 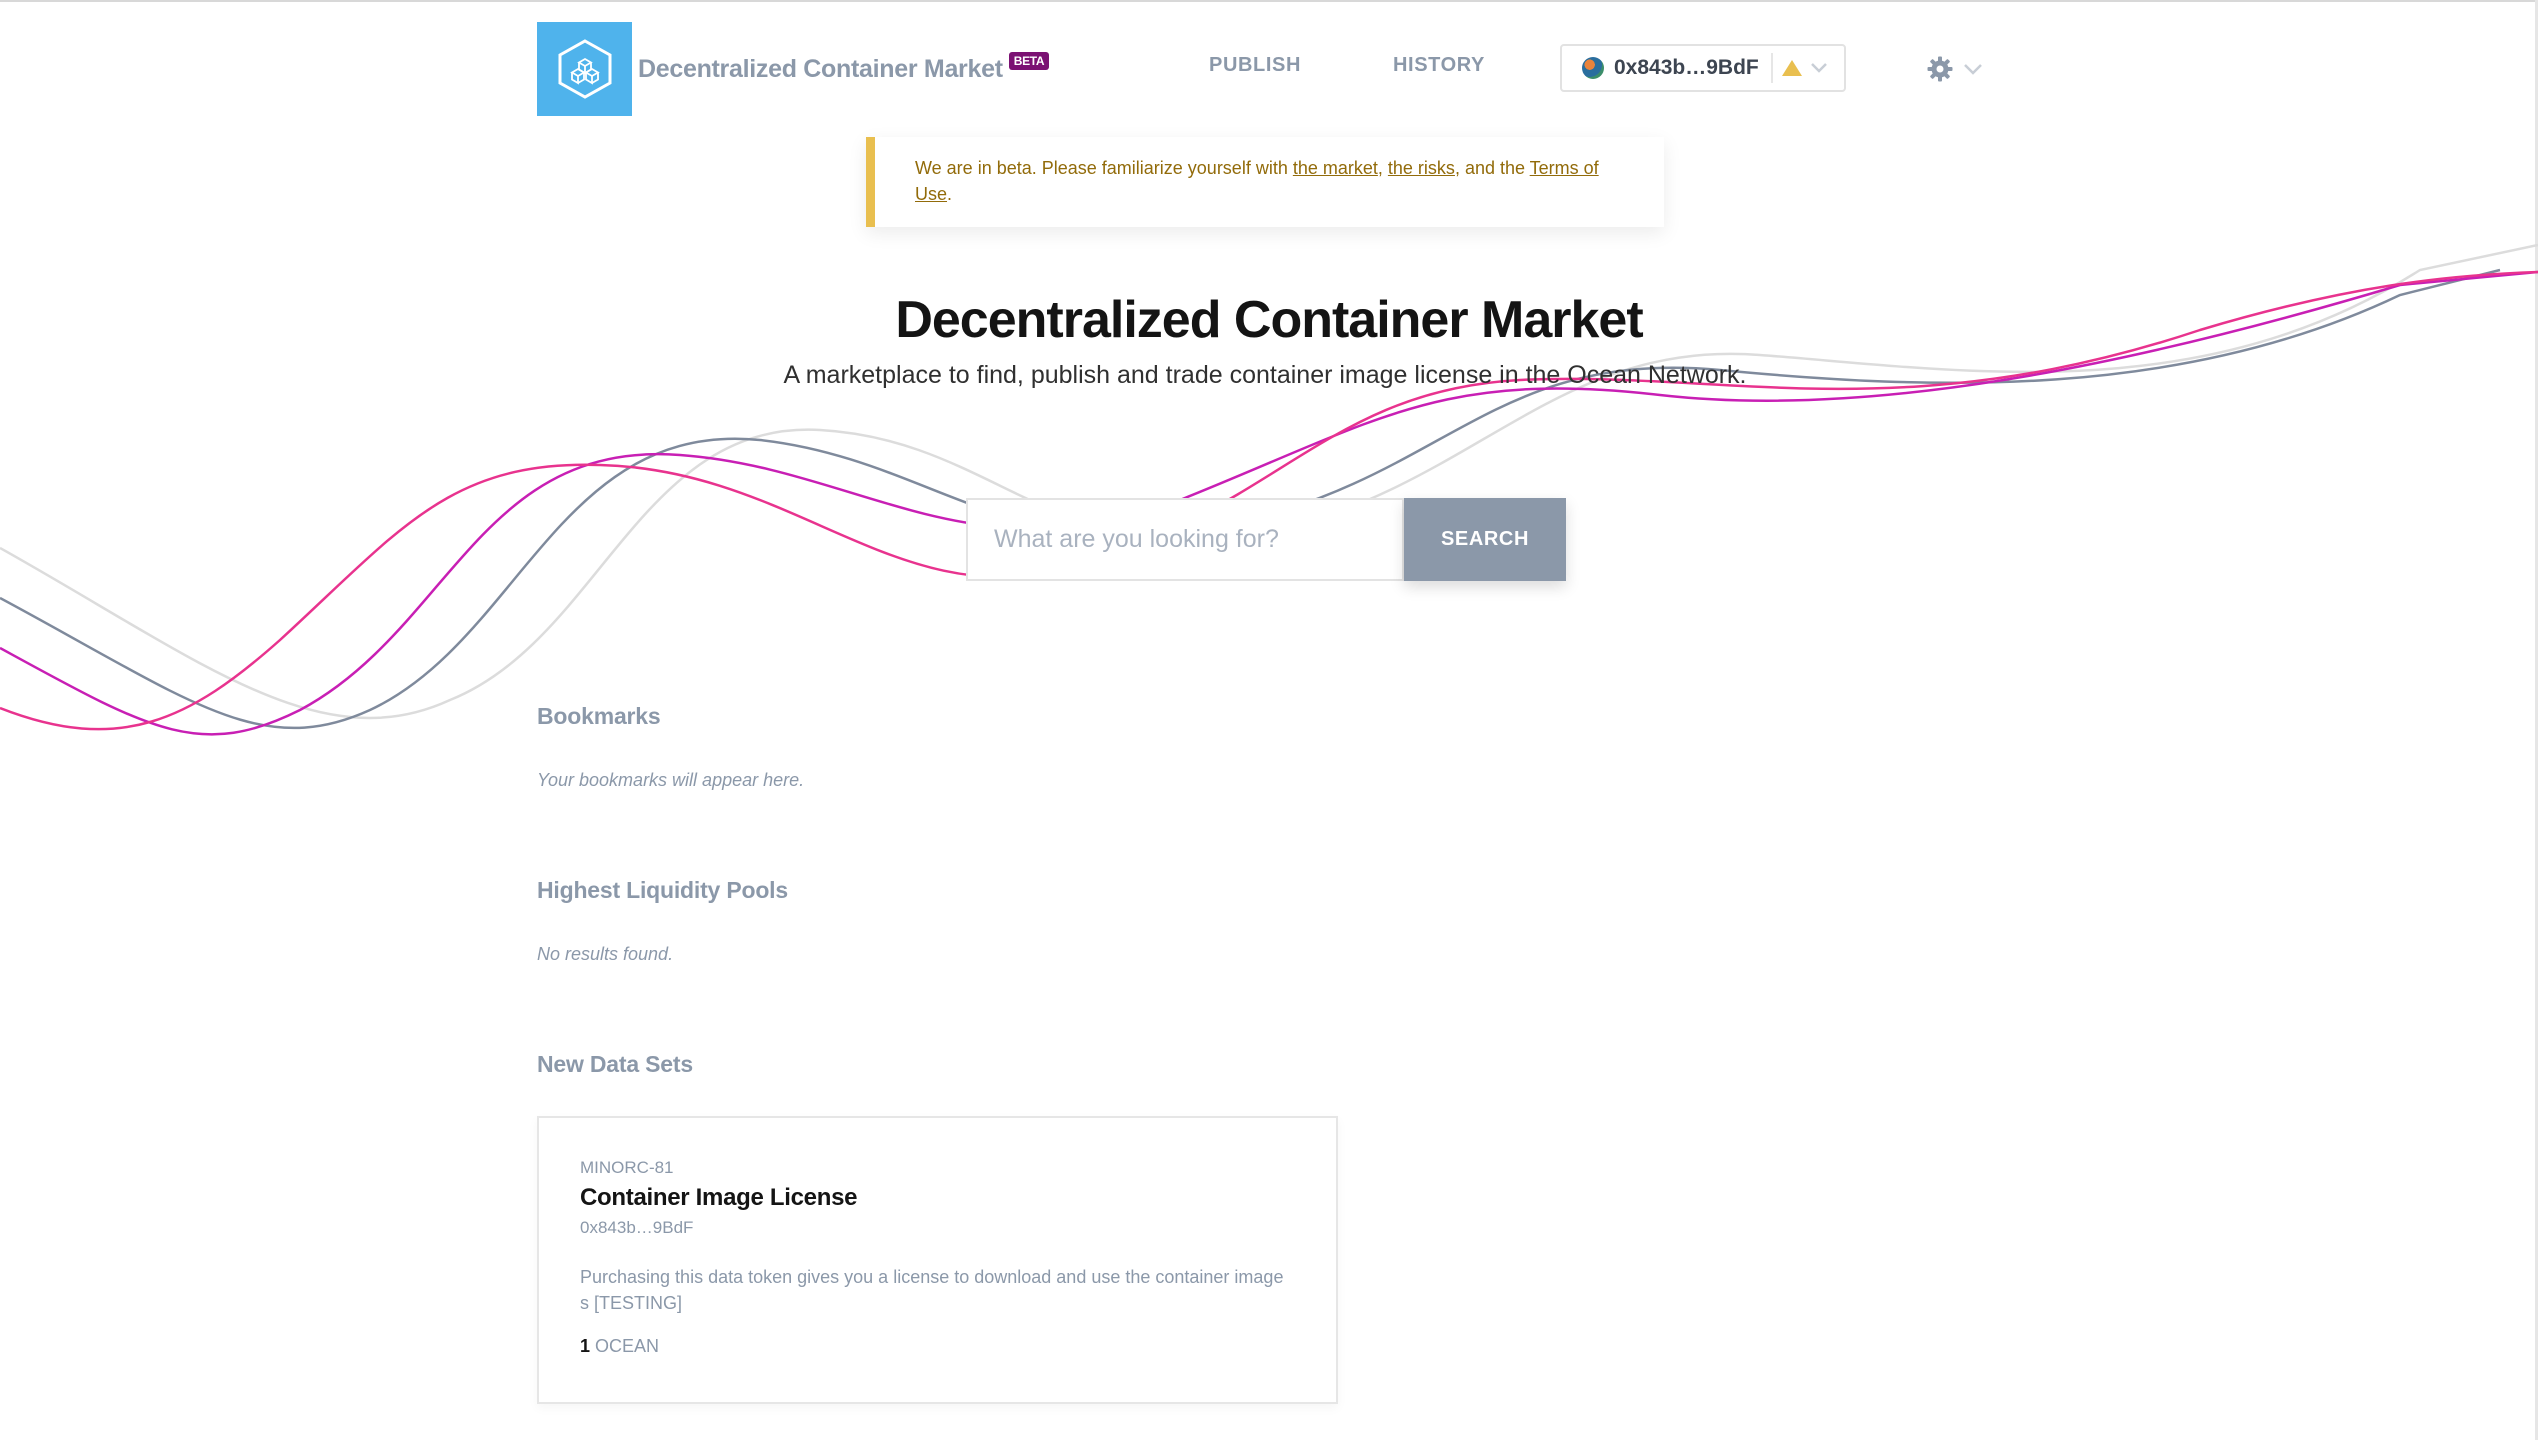 I want to click on dataset-owner: 0x843b…9BdF, so click(x=637, y=1227).